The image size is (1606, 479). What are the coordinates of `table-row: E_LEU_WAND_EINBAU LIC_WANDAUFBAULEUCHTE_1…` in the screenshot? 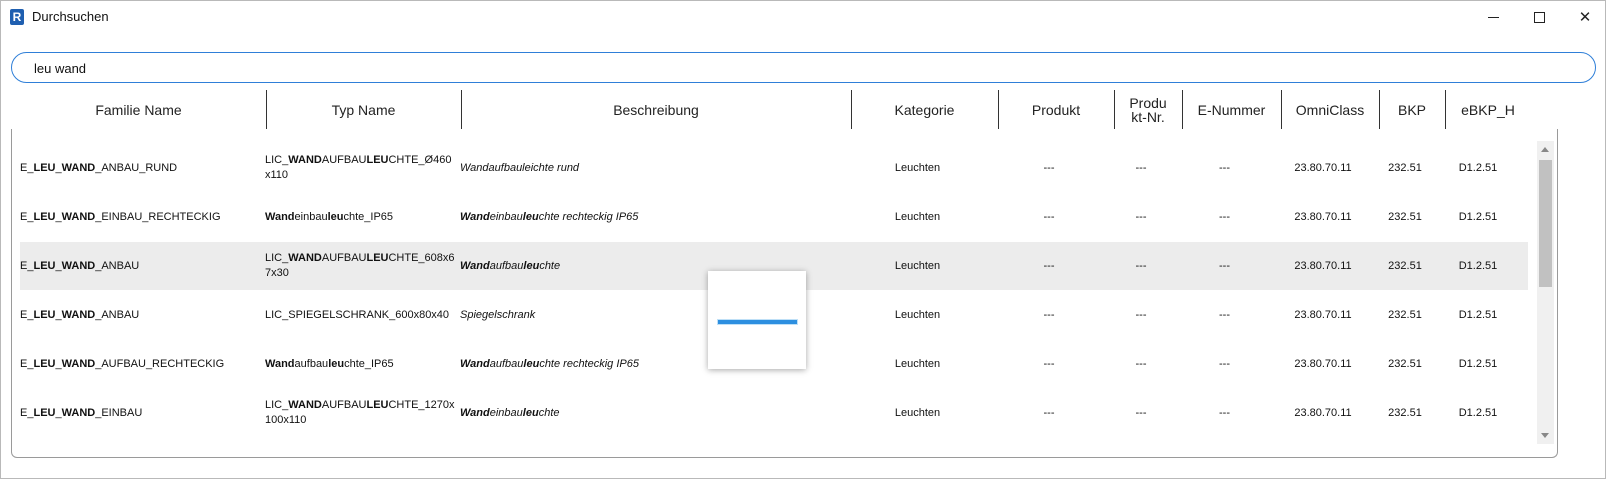 It's located at (774, 413).